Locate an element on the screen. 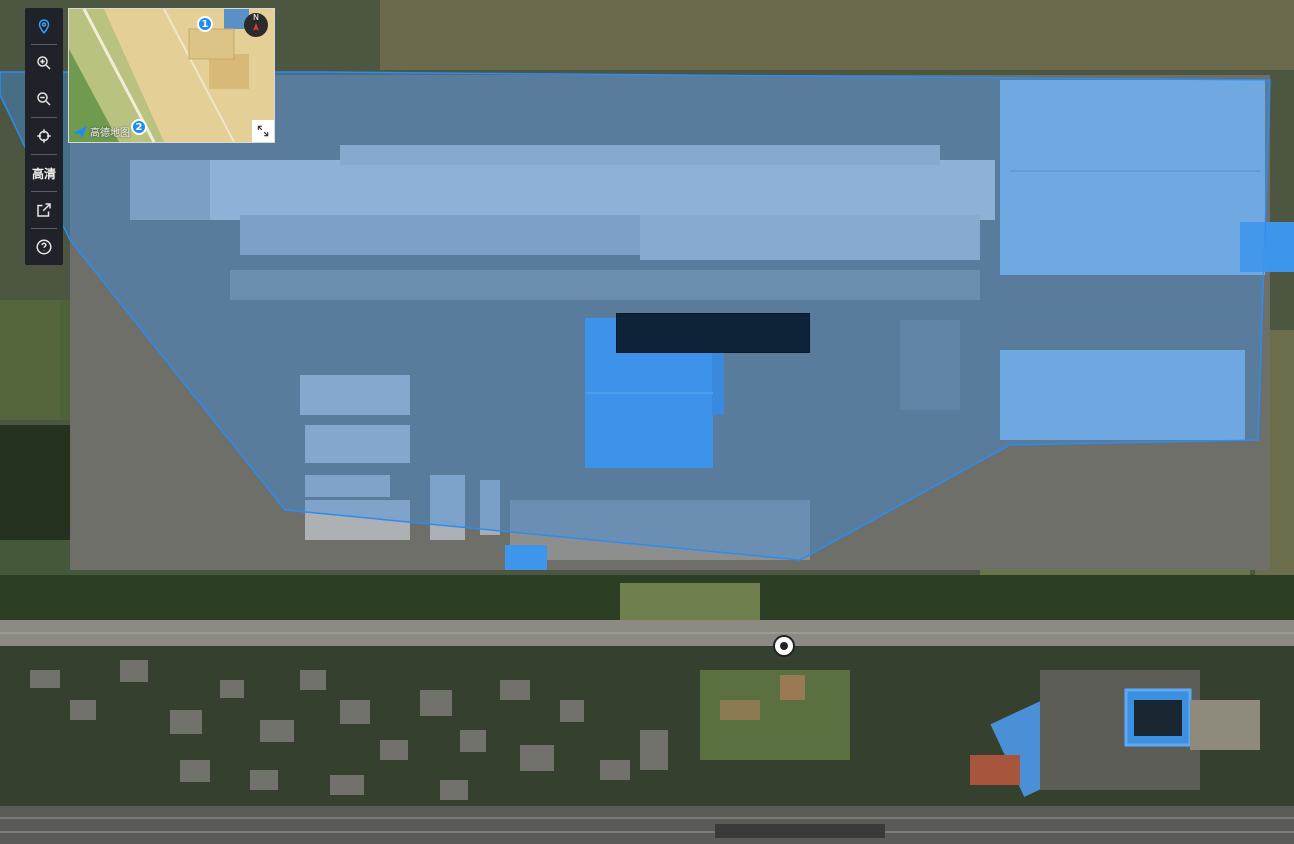 This screenshot has height=844, width=1294. minimap-marker-1: 1 is located at coordinates (205, 24).